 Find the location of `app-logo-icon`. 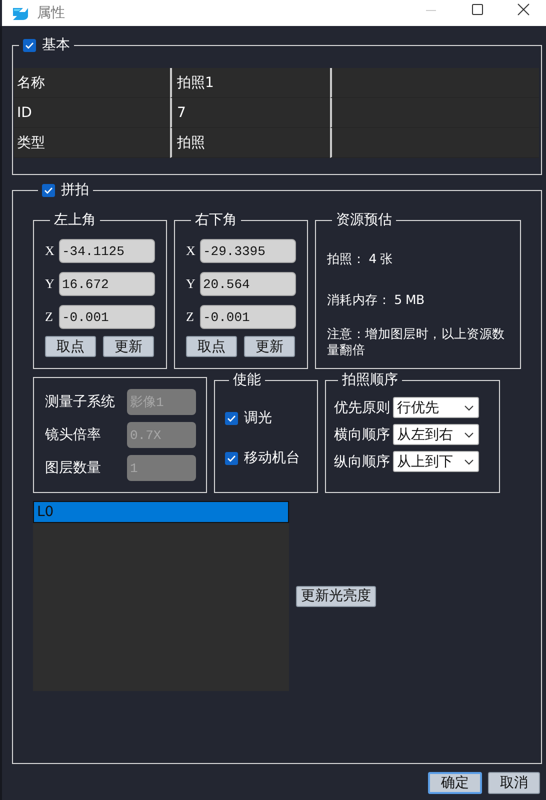

app-logo-icon is located at coordinates (21, 13).